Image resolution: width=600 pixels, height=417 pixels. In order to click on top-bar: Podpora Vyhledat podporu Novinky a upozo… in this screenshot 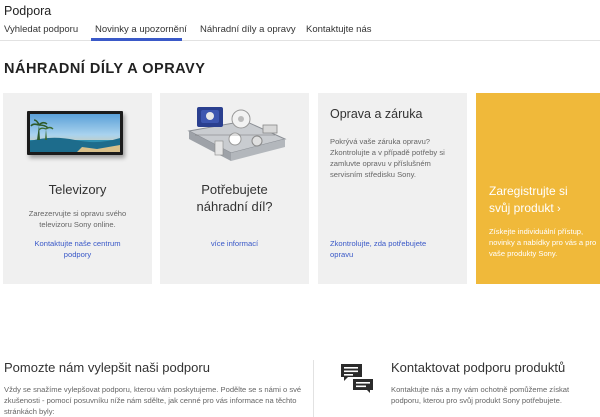, I will do `click(300, 20)`.